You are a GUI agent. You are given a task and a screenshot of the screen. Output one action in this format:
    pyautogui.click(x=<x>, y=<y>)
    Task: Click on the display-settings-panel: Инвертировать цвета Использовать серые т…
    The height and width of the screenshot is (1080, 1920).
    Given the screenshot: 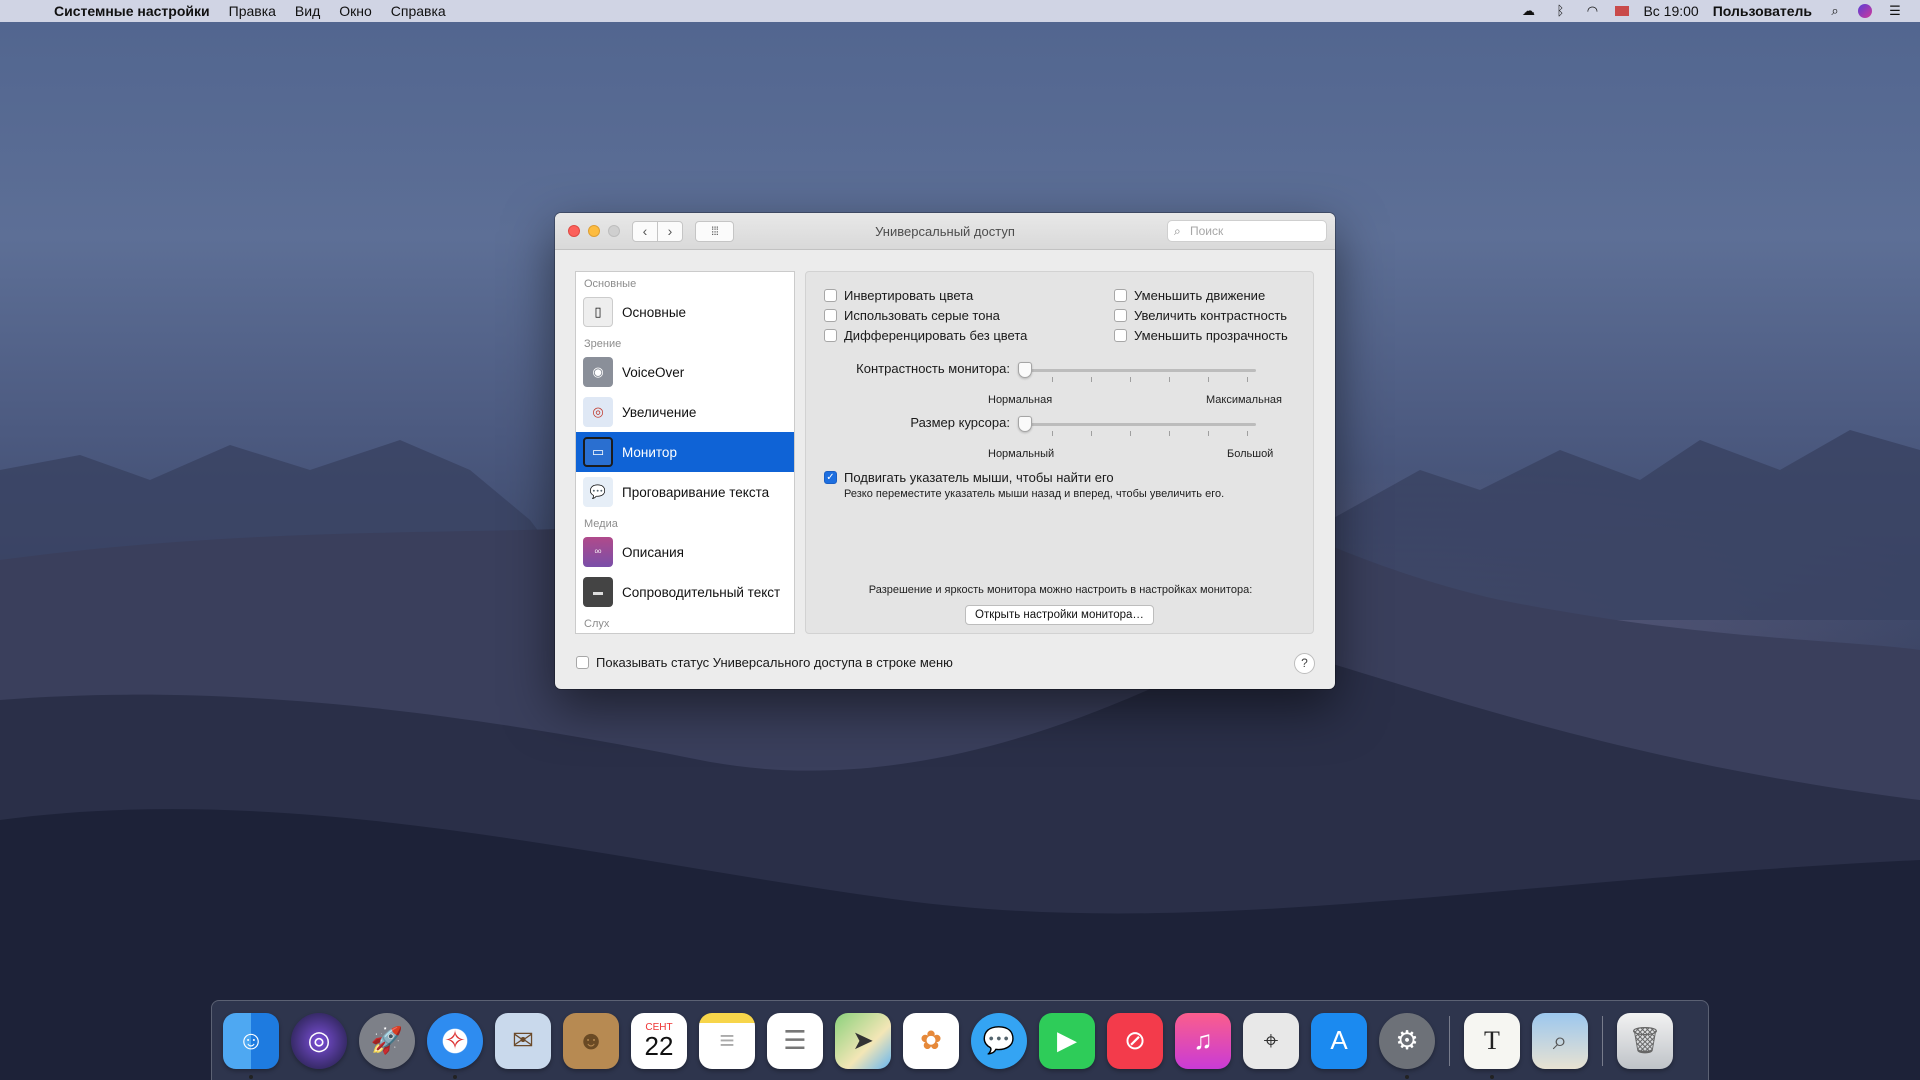 What is the action you would take?
    pyautogui.click(x=1059, y=452)
    